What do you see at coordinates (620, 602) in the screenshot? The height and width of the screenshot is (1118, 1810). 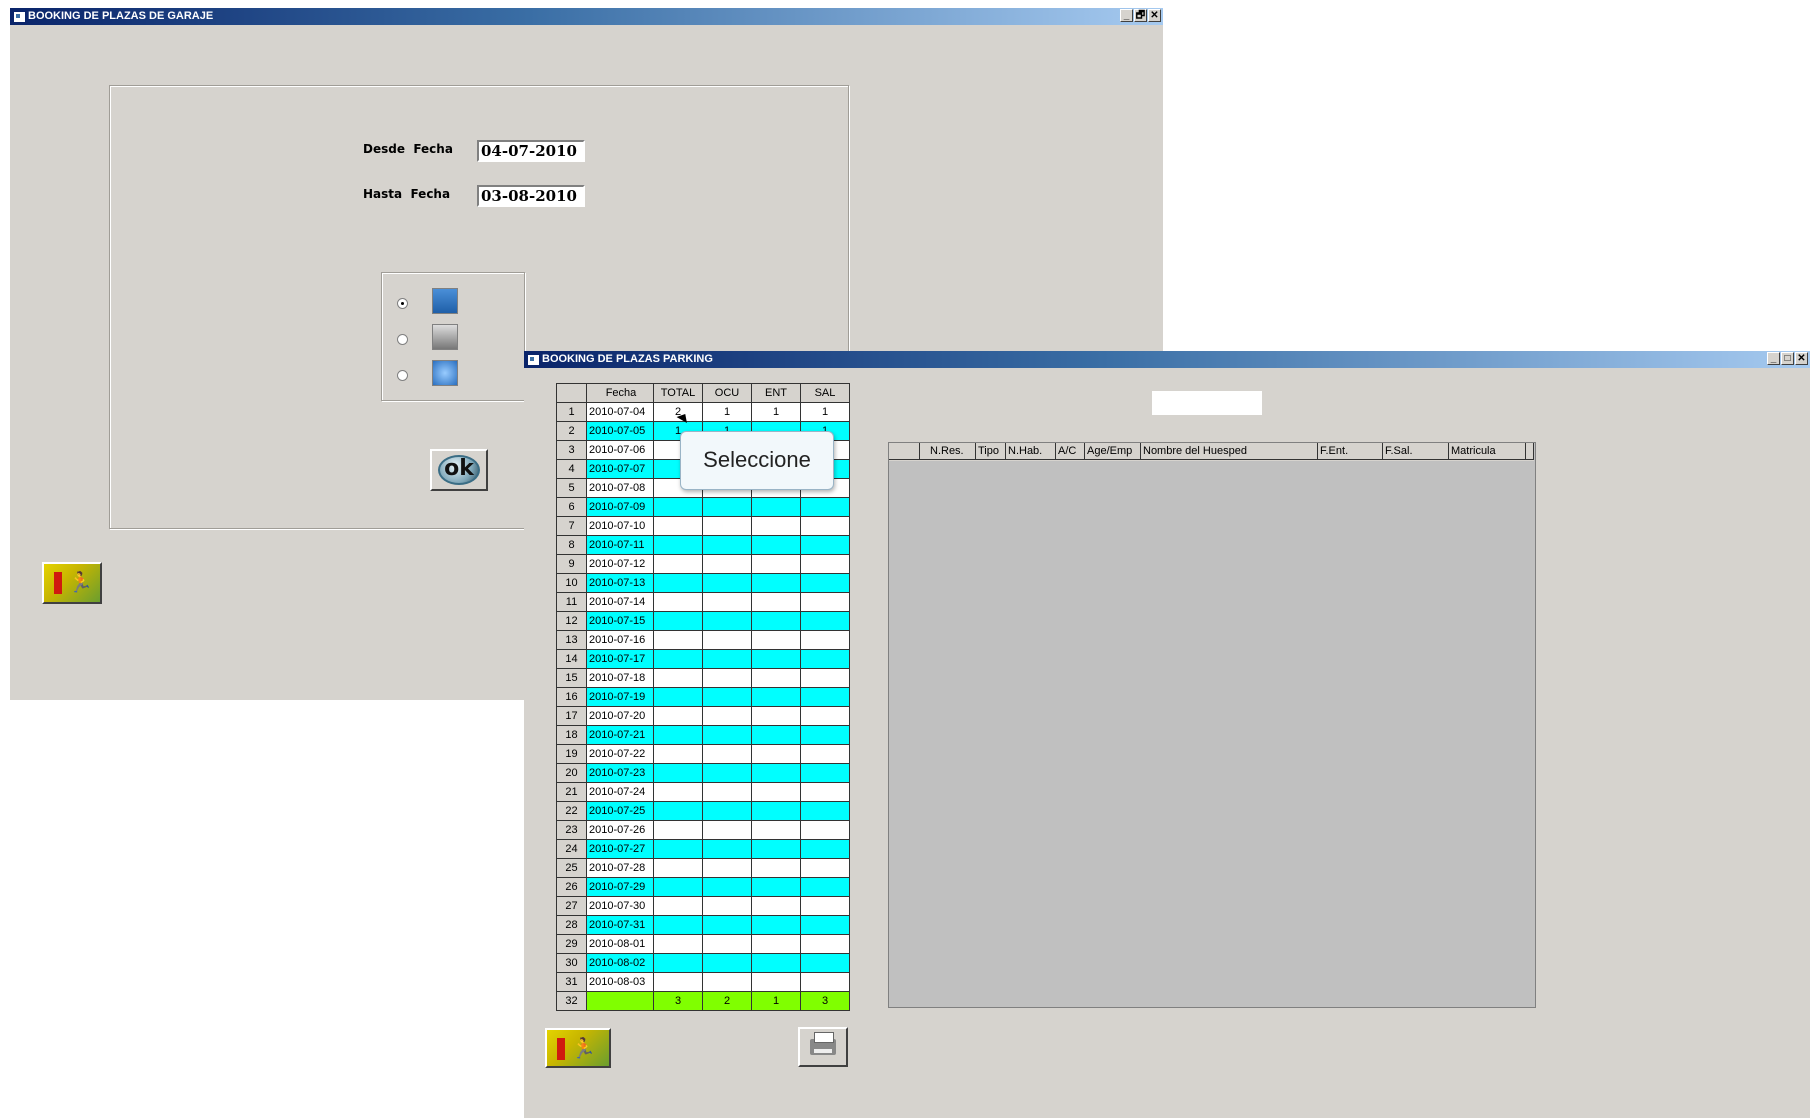 I see `fecha-cell: 2010-07-14` at bounding box center [620, 602].